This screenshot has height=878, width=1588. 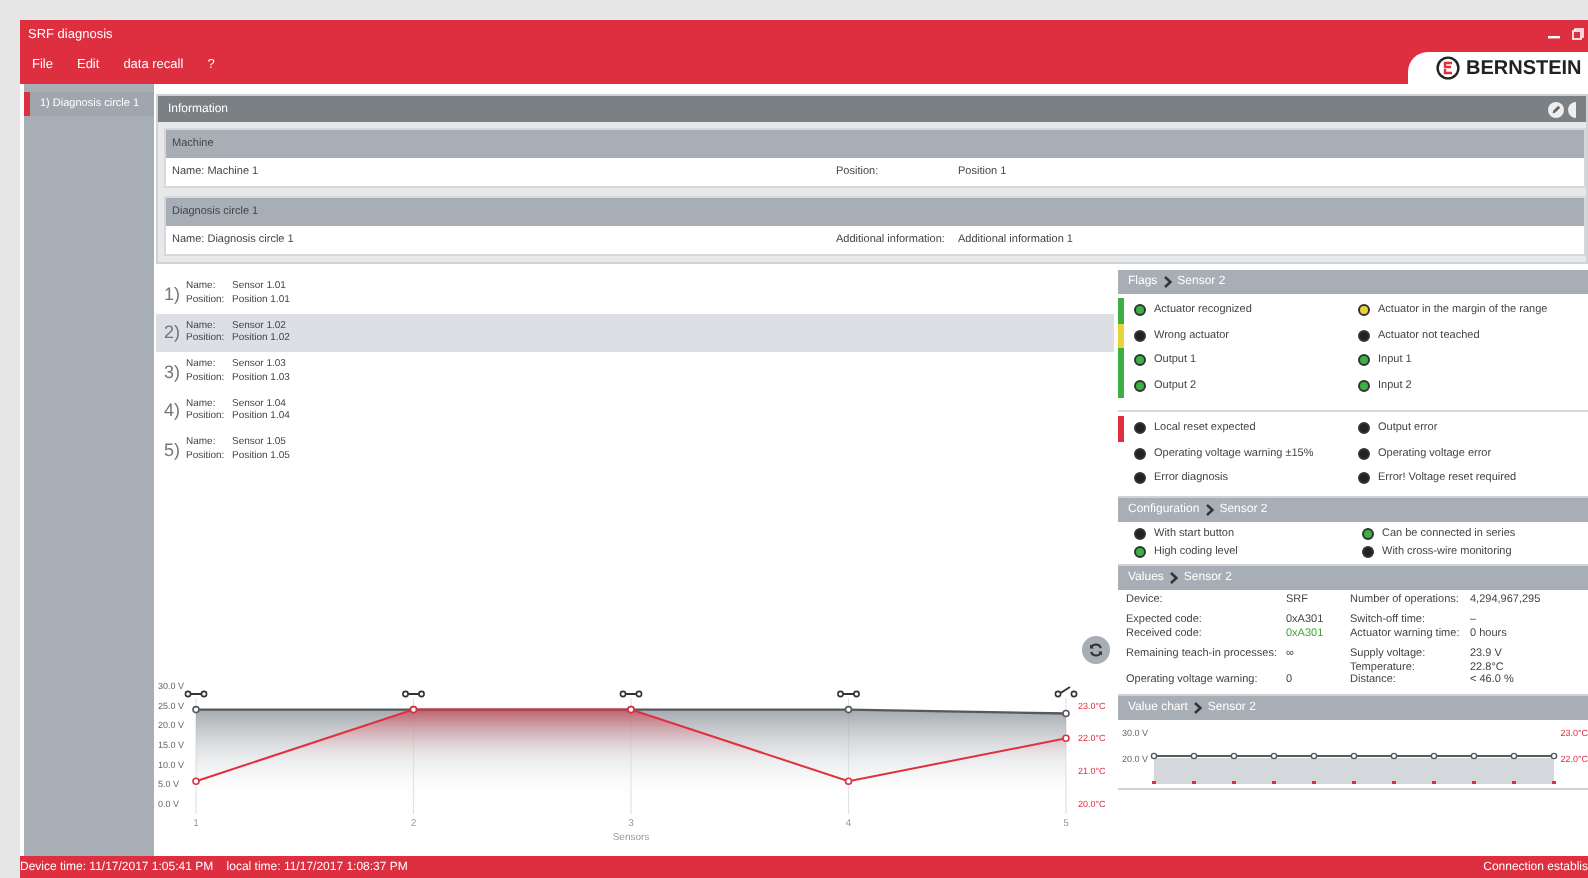 What do you see at coordinates (1578, 34) in the screenshot?
I see `restore-icon` at bounding box center [1578, 34].